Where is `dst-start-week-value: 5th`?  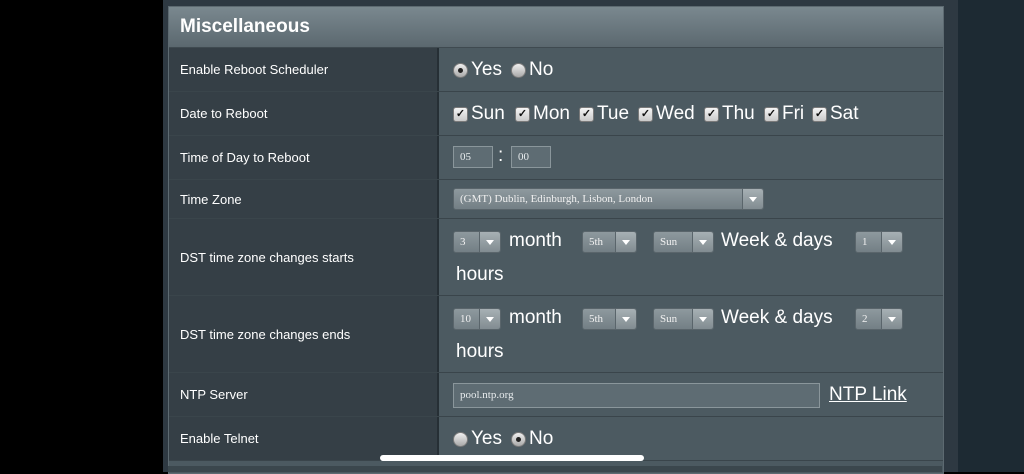
dst-start-week-value: 5th is located at coordinates (596, 242).